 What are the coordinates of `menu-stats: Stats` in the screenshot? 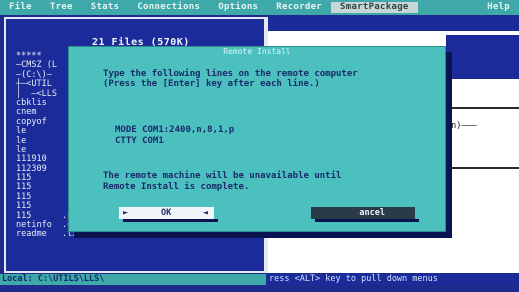 It's located at (105, 7).